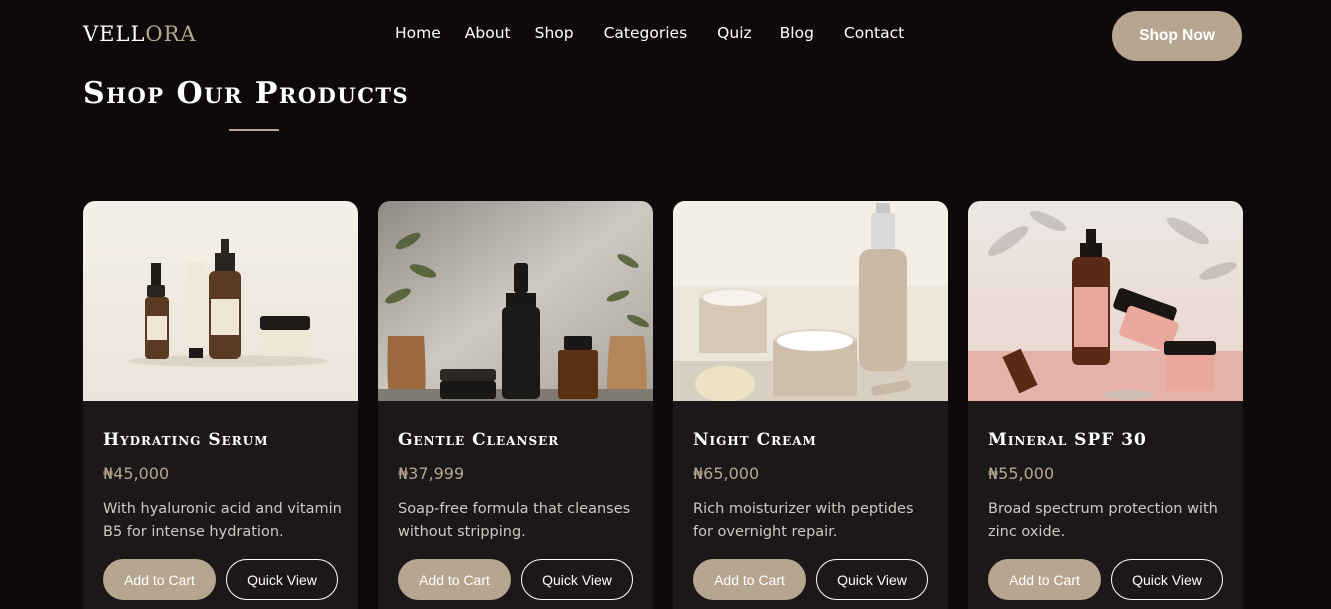 The width and height of the screenshot is (1331, 609). Describe the element at coordinates (1067, 440) in the screenshot. I see `product-title: Mineral SPF 30` at that location.